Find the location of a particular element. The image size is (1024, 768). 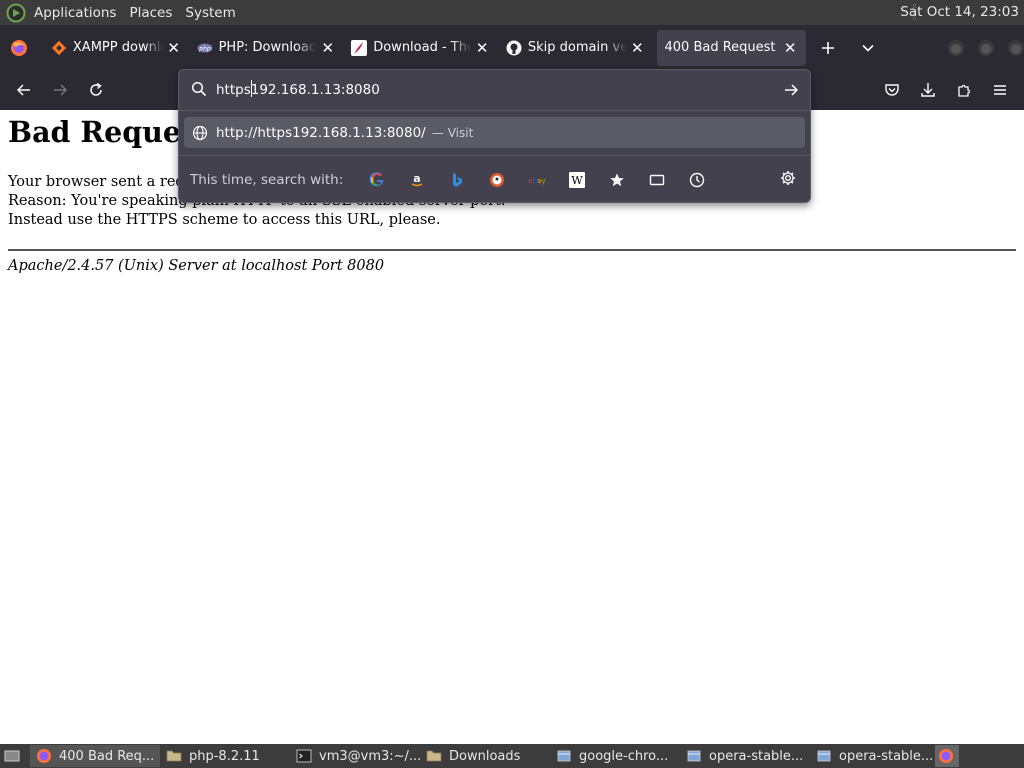

search-settings-button is located at coordinates (788, 178).